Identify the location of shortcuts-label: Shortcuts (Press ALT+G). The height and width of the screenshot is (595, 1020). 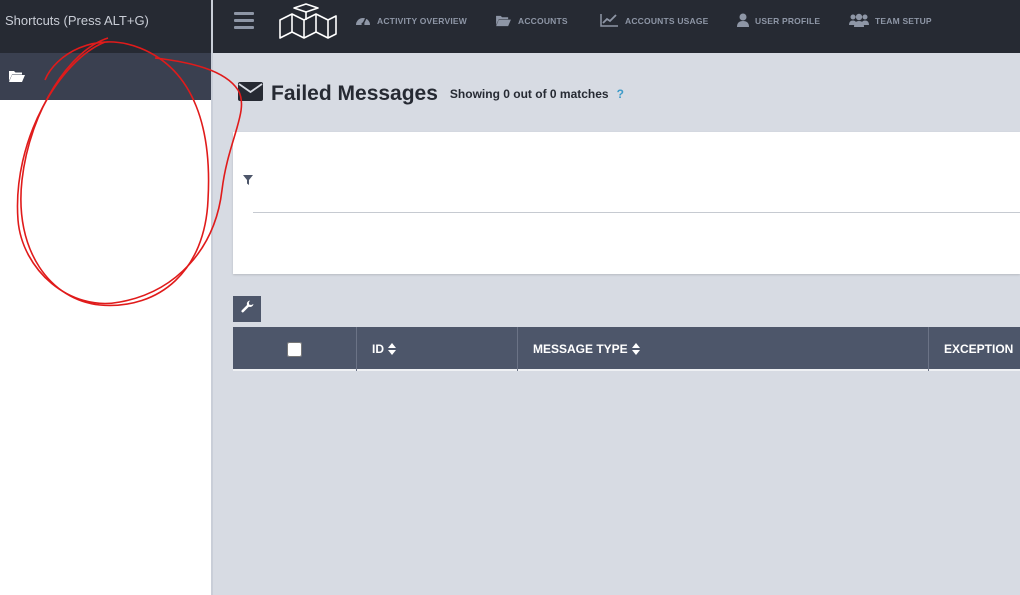
(105, 26).